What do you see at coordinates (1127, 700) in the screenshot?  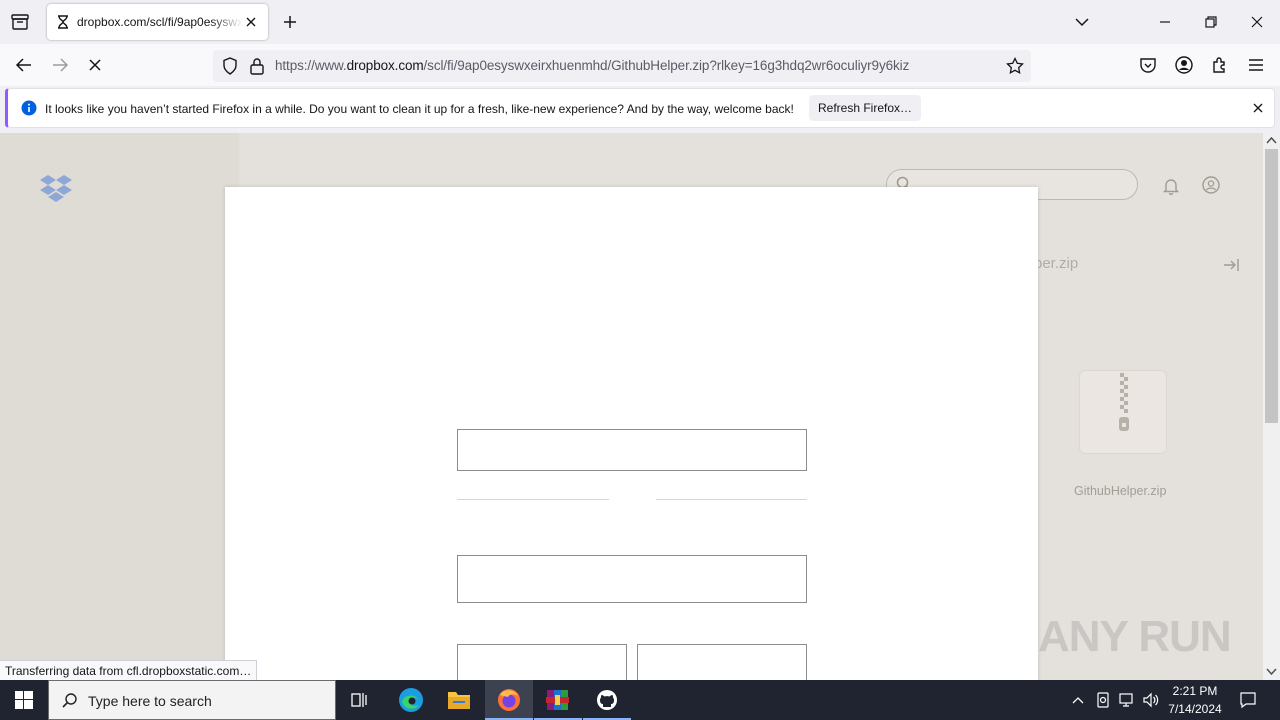 I see `network-icon` at bounding box center [1127, 700].